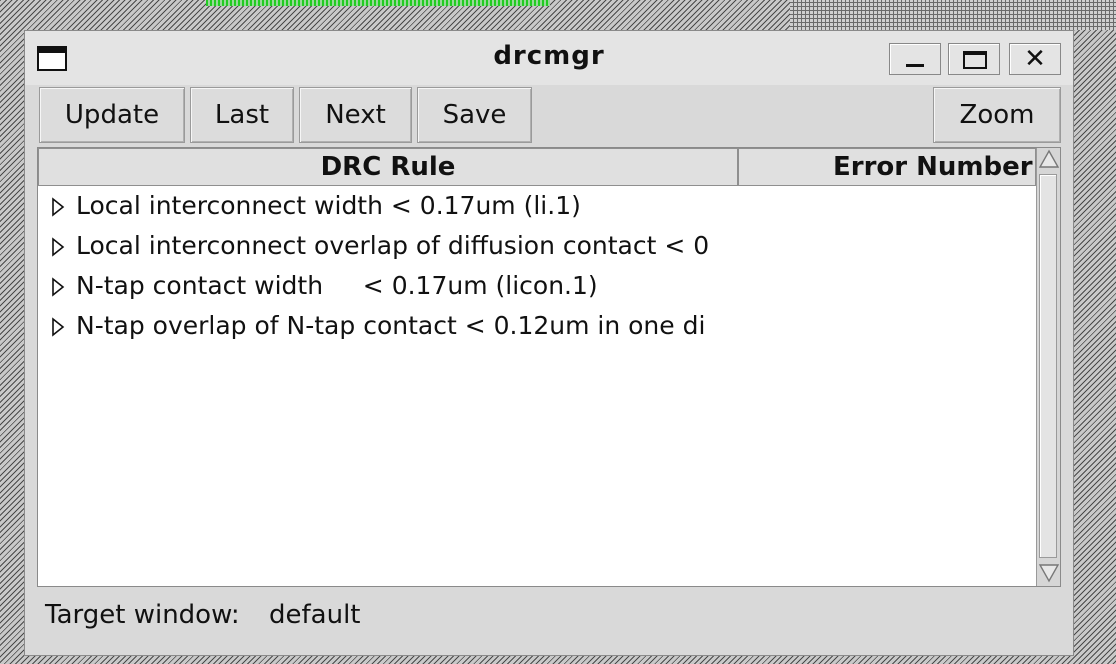 This screenshot has width=1116, height=664. What do you see at coordinates (997, 115) in the screenshot?
I see `zoom-button: Zoom` at bounding box center [997, 115].